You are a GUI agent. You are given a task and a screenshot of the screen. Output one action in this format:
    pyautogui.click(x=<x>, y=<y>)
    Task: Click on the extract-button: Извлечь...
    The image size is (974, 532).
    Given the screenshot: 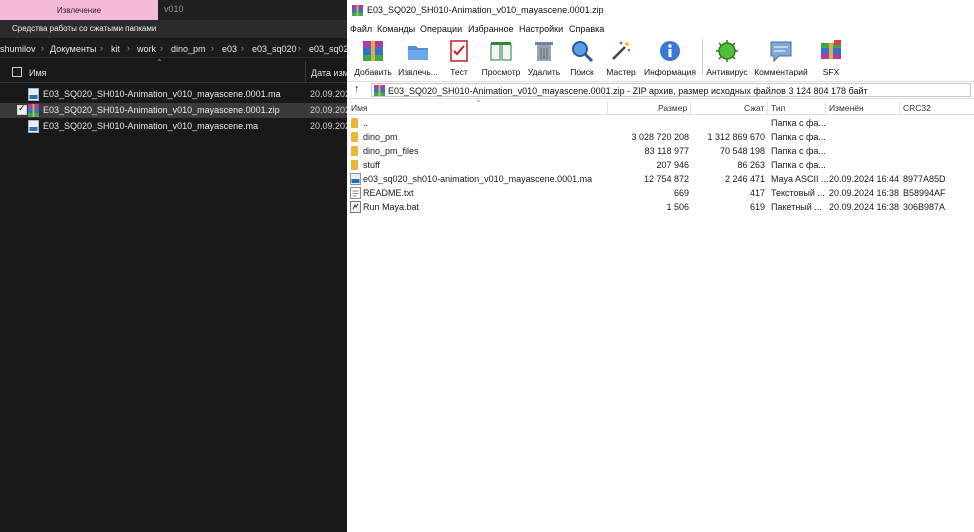 What is the action you would take?
    pyautogui.click(x=418, y=58)
    